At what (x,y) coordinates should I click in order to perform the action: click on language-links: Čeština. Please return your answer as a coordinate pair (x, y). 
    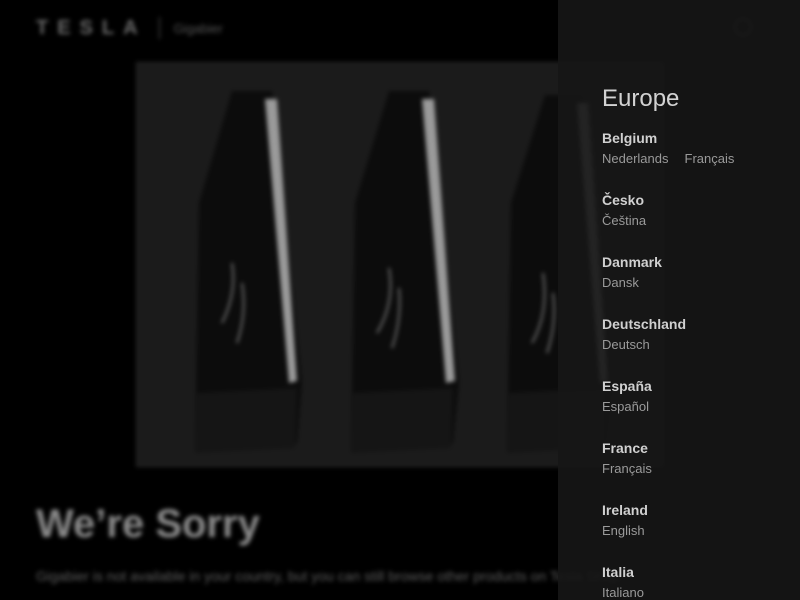
    Looking at the image, I should click on (676, 221).